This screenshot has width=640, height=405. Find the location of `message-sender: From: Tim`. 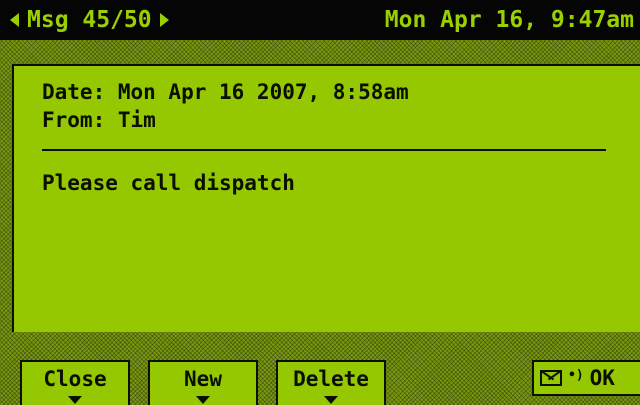

message-sender: From: Tim is located at coordinates (99, 120).